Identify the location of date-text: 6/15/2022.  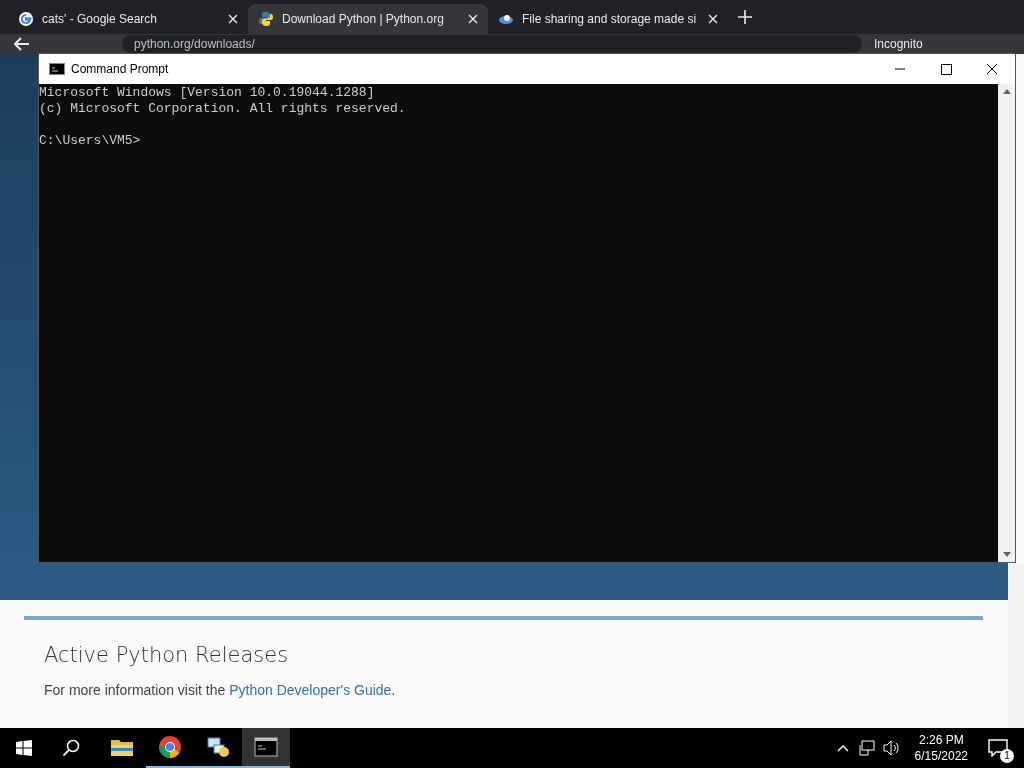
(941, 756).